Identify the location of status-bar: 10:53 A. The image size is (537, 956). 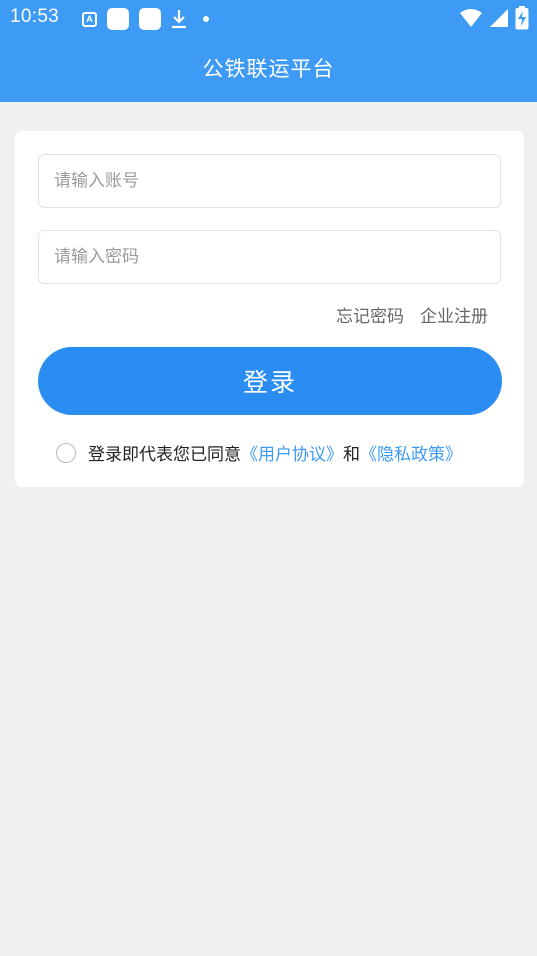
(268, 18).